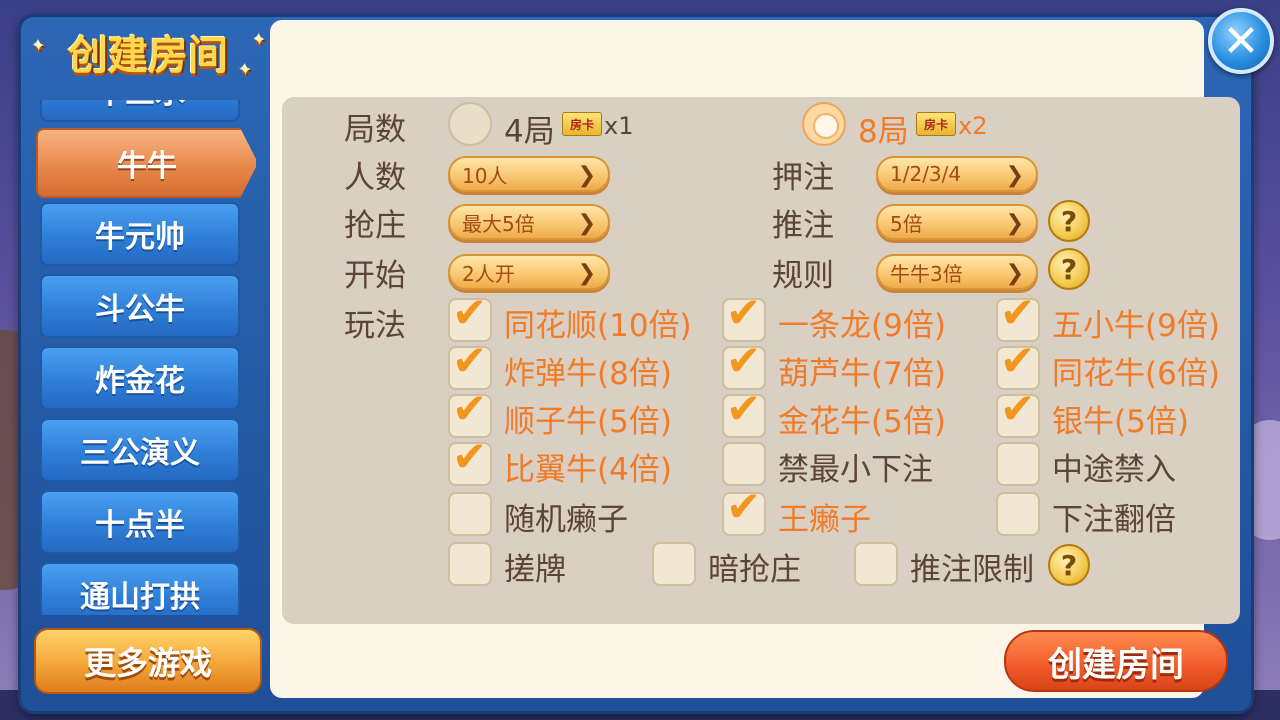  I want to click on more-games-button: 更多游戏, so click(148, 661).